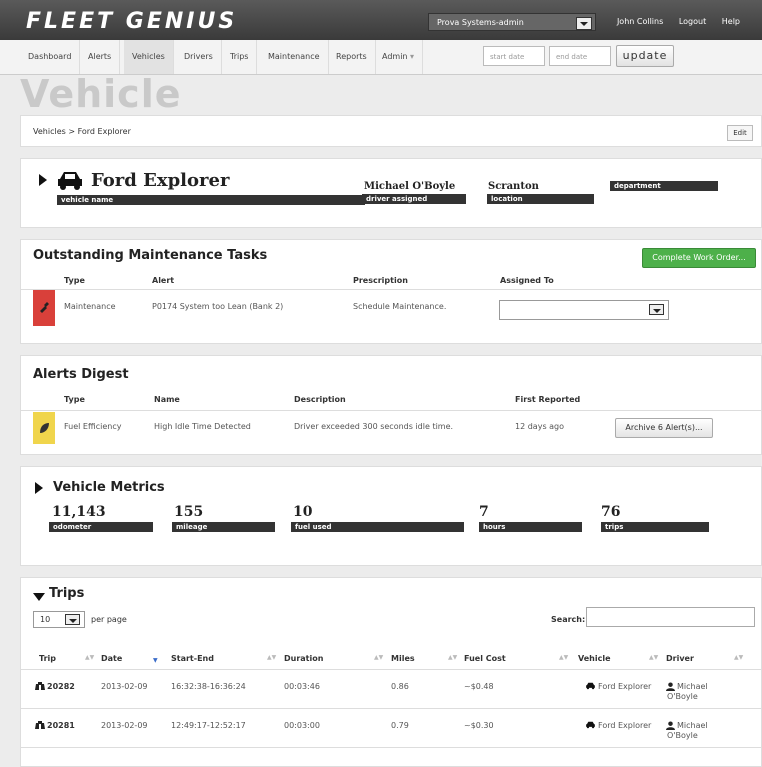 The height and width of the screenshot is (767, 762). What do you see at coordinates (512, 22) in the screenshot?
I see `account-select: Prova Systems-admin` at bounding box center [512, 22].